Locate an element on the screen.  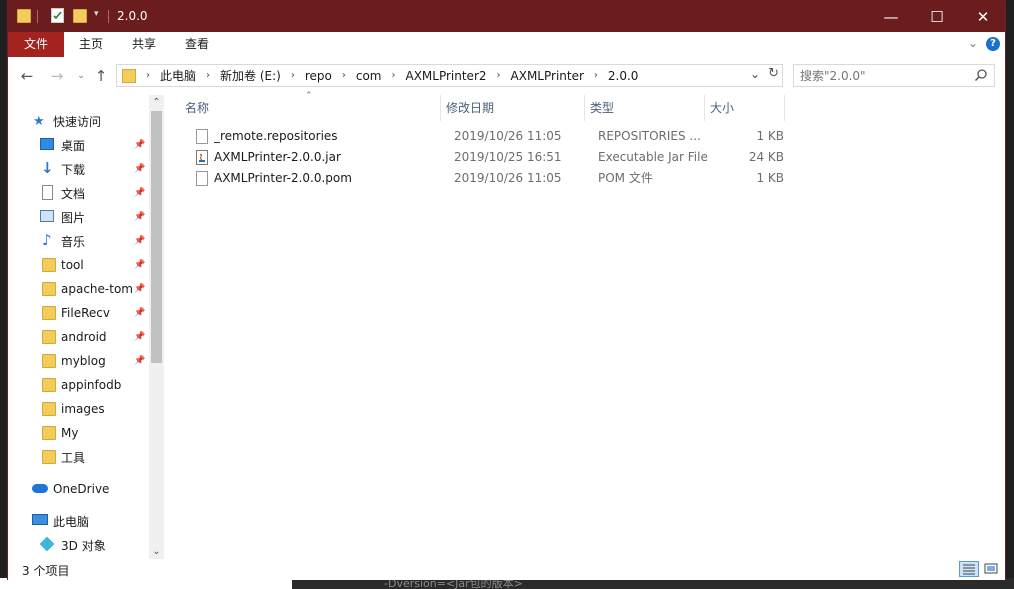
expand-ribbon-icon: ⌄ is located at coordinates (973, 43).